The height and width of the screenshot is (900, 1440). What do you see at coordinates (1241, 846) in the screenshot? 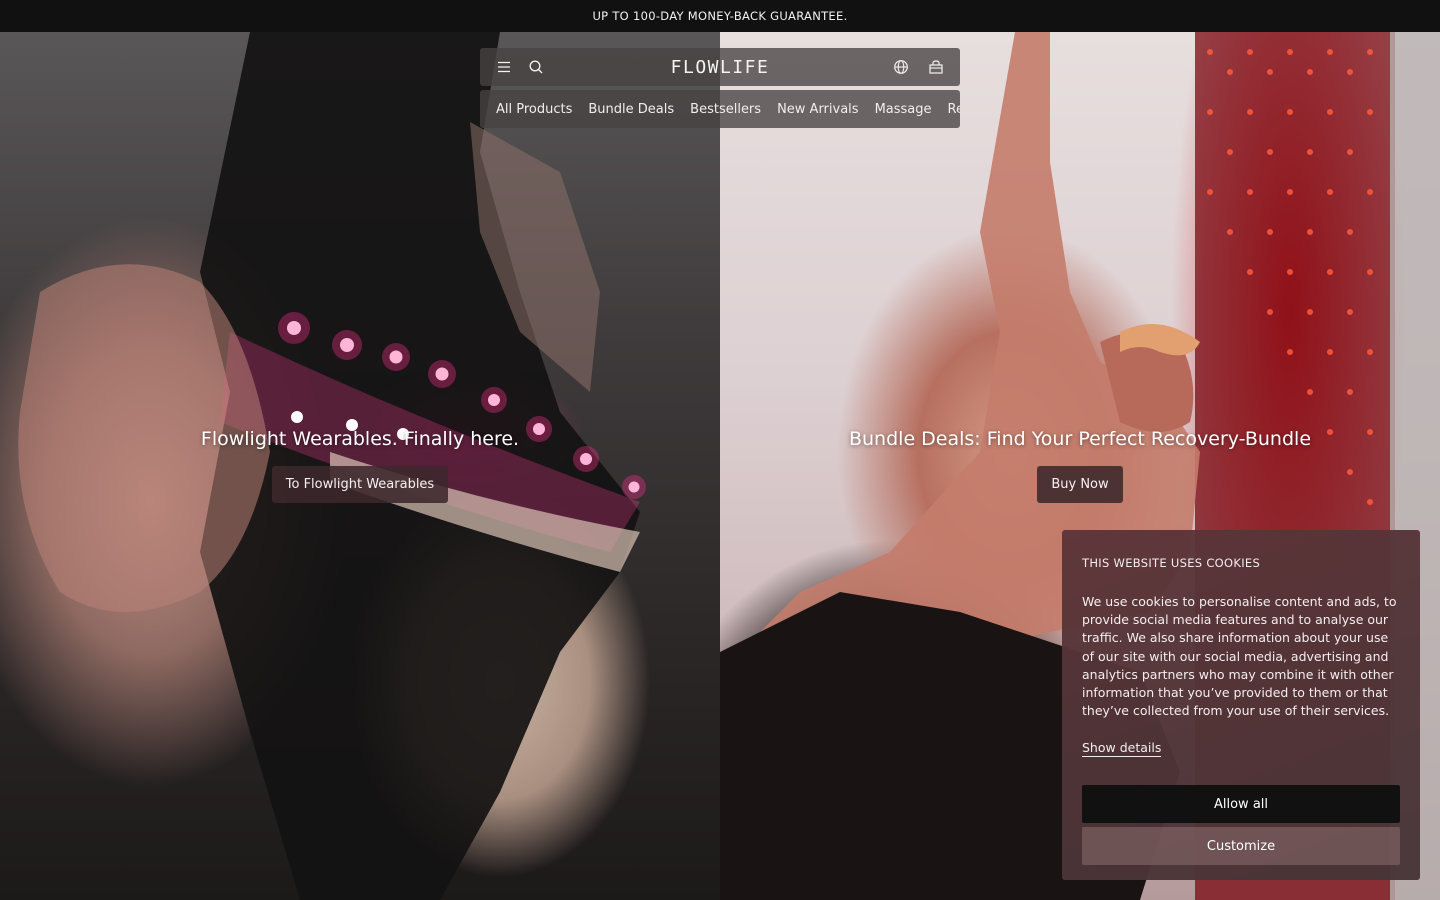
I see `customize-button: Customize` at bounding box center [1241, 846].